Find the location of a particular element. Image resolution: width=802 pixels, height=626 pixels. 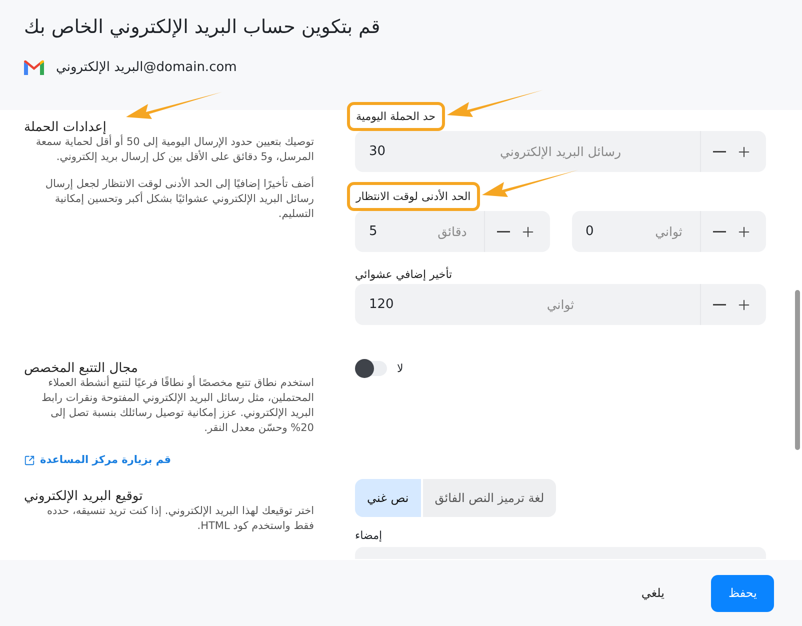

stepper-value: 30 is located at coordinates (378, 151).